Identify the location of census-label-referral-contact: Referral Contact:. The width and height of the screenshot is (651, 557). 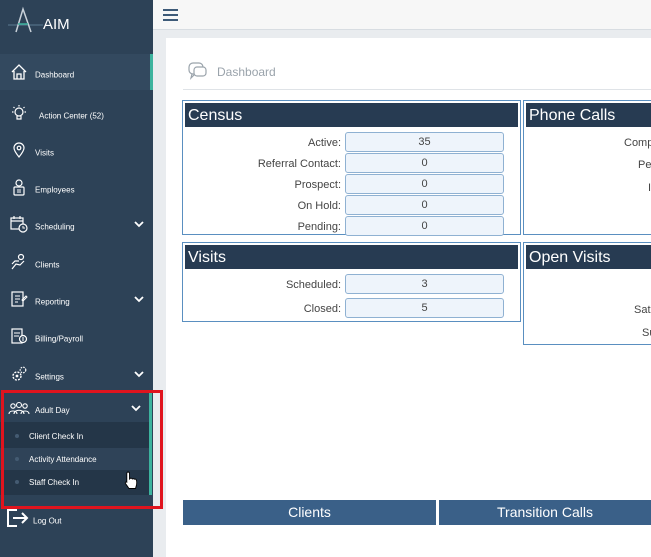
(299, 164).